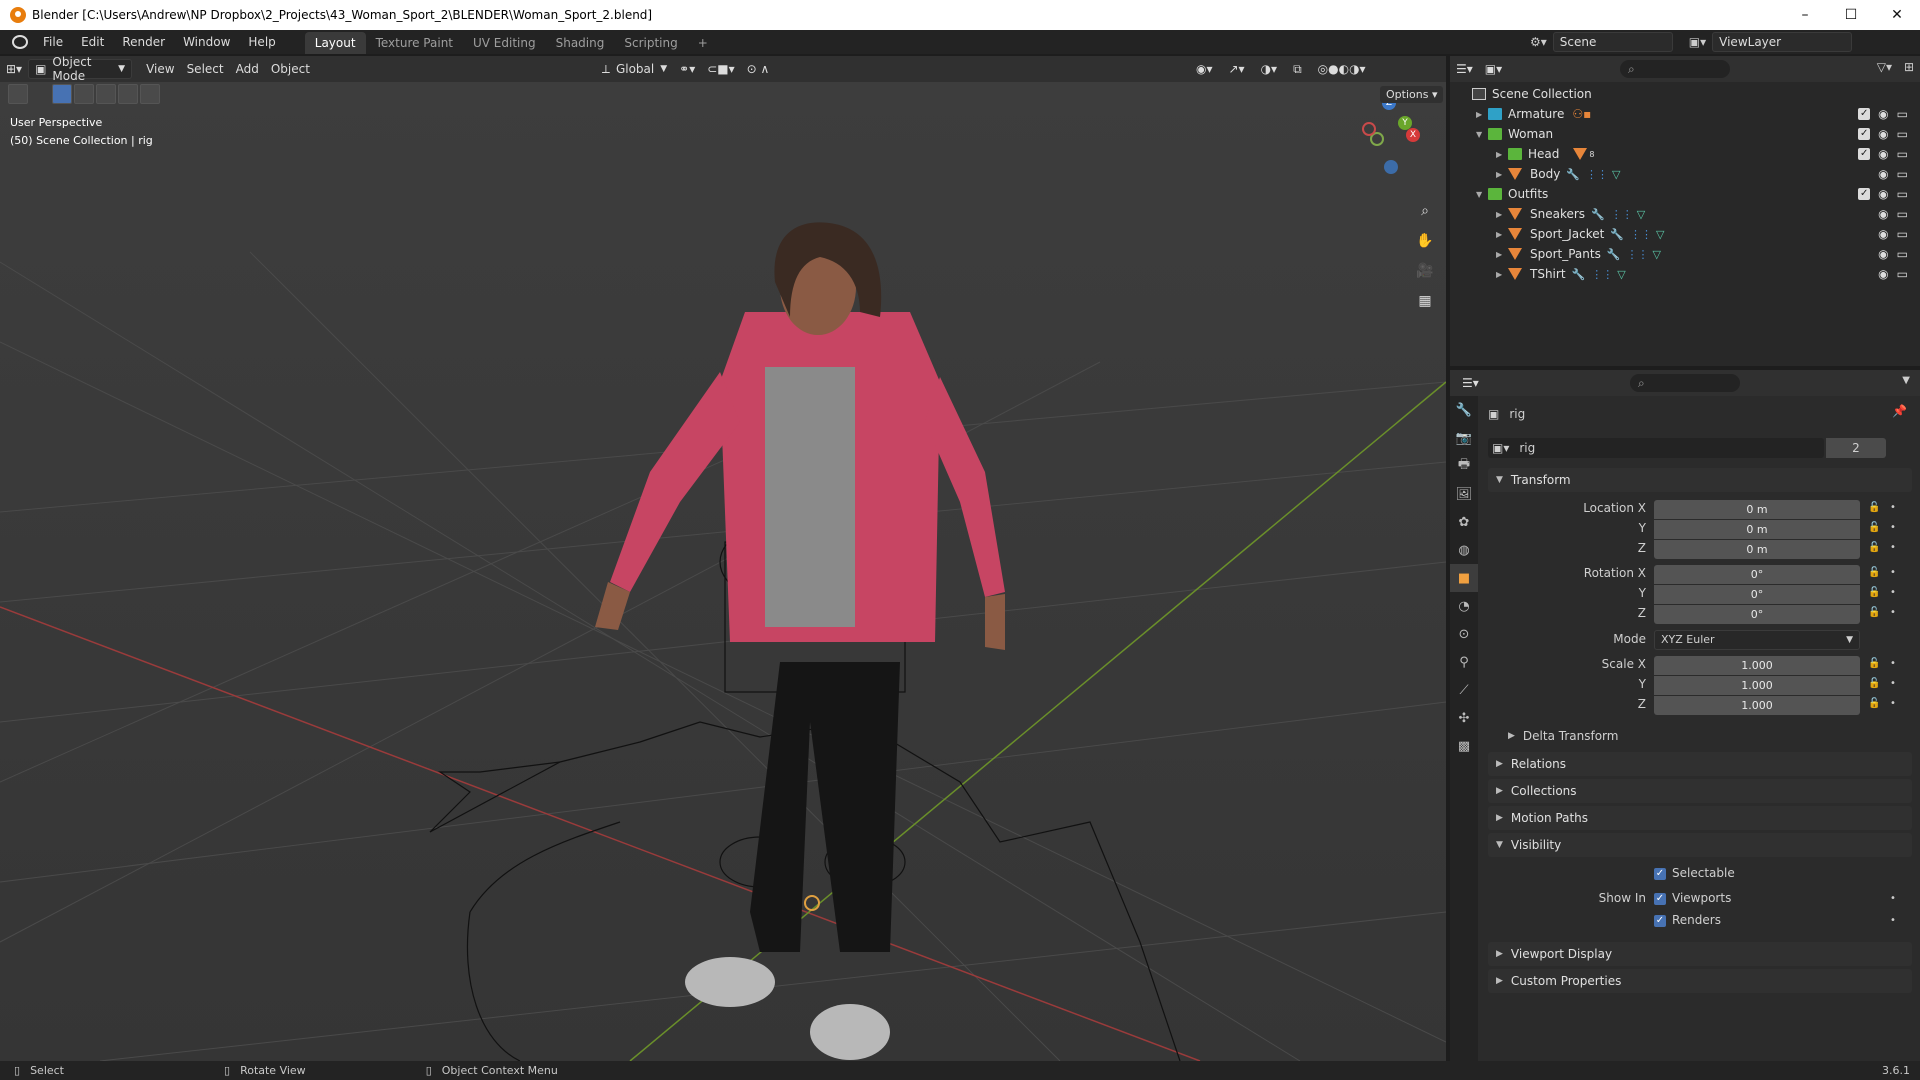 The height and width of the screenshot is (1080, 1920). What do you see at coordinates (1482, 194) in the screenshot?
I see `collapse-icon: ▼` at bounding box center [1482, 194].